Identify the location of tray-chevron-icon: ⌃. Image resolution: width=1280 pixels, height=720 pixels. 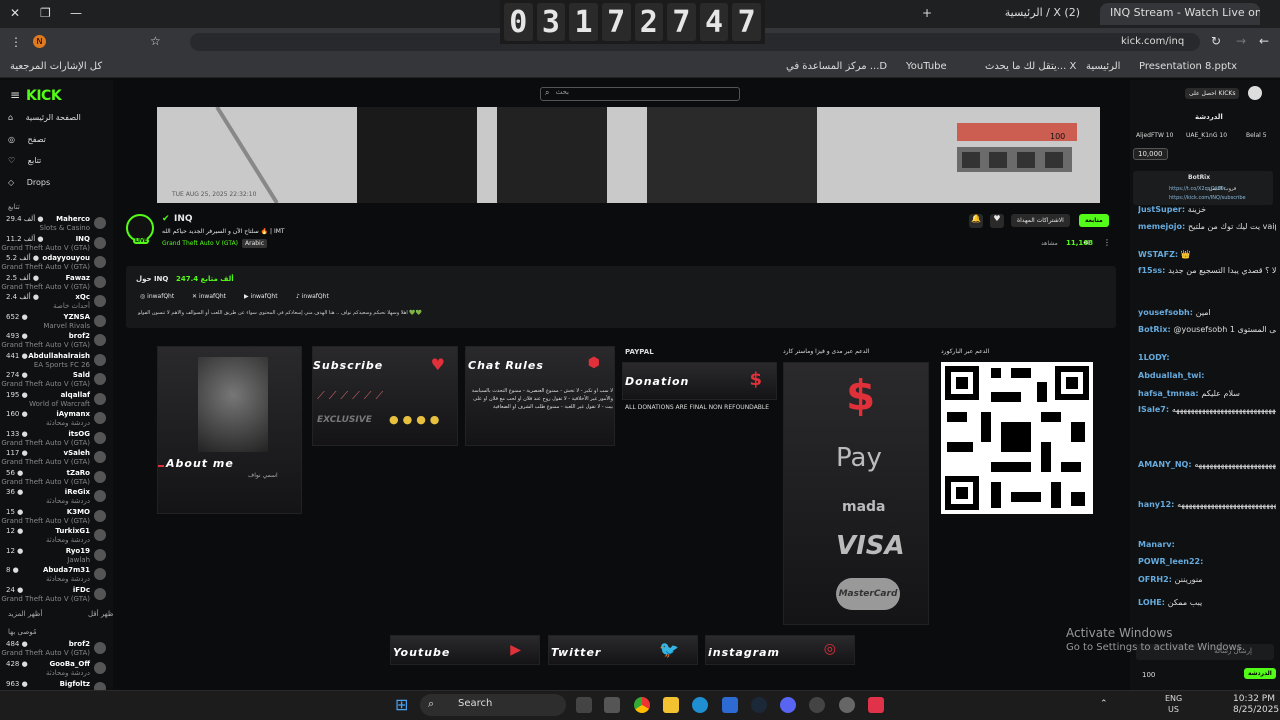
(1104, 704).